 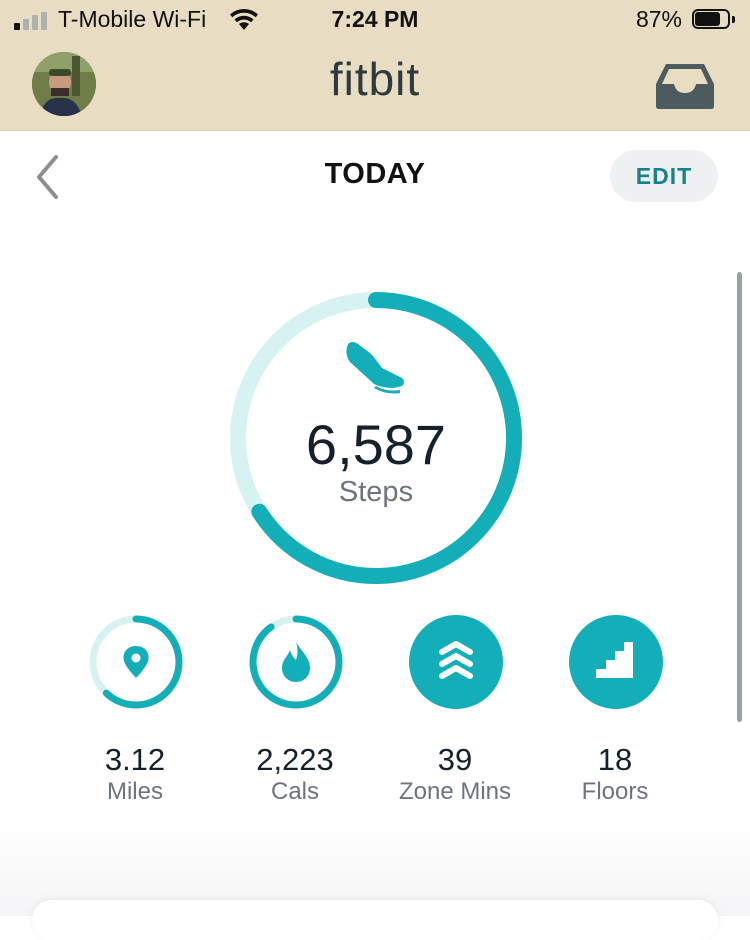 What do you see at coordinates (135, 759) in the screenshot?
I see `stat-value: 3.12` at bounding box center [135, 759].